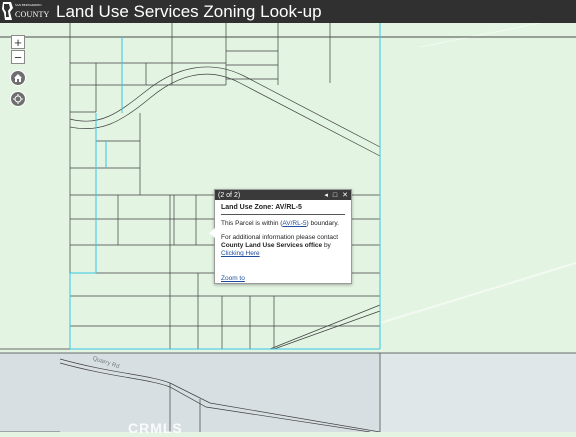 Image resolution: width=576 pixels, height=437 pixels. What do you see at coordinates (233, 278) in the screenshot?
I see `zoom-to-link: Zoom to` at bounding box center [233, 278].